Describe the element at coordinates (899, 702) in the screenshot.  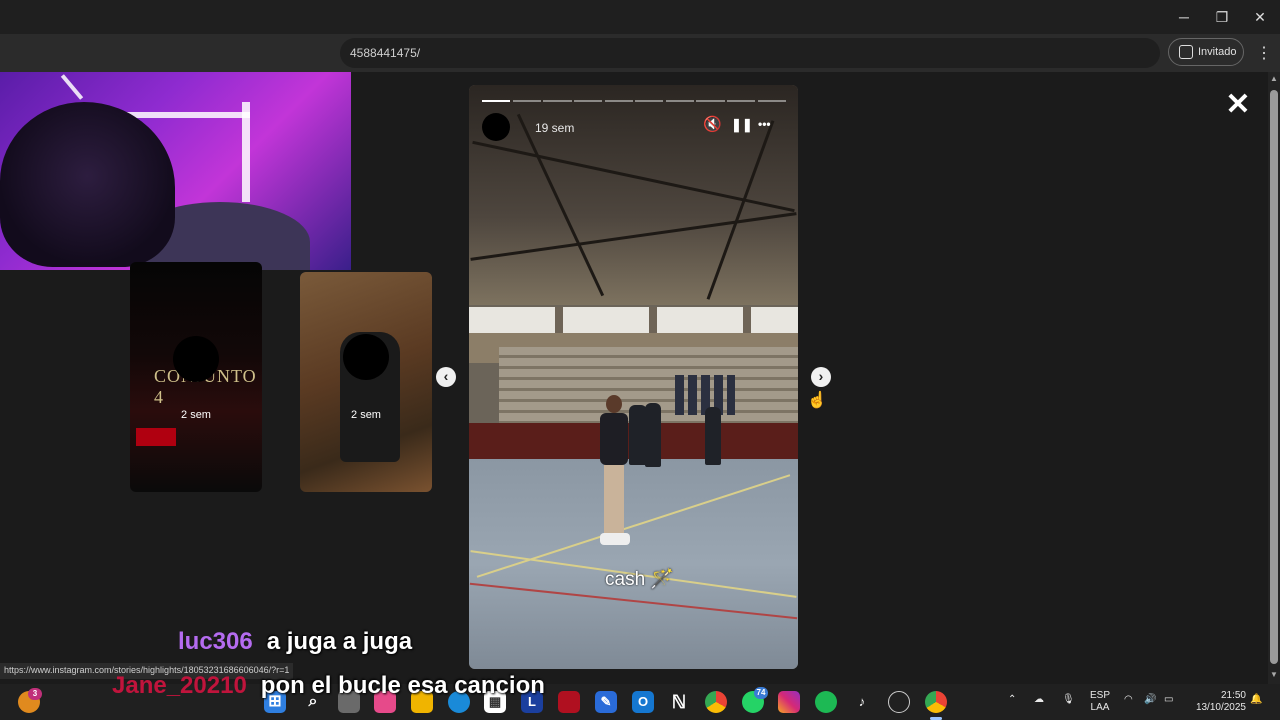
I see `obs-icon` at that location.